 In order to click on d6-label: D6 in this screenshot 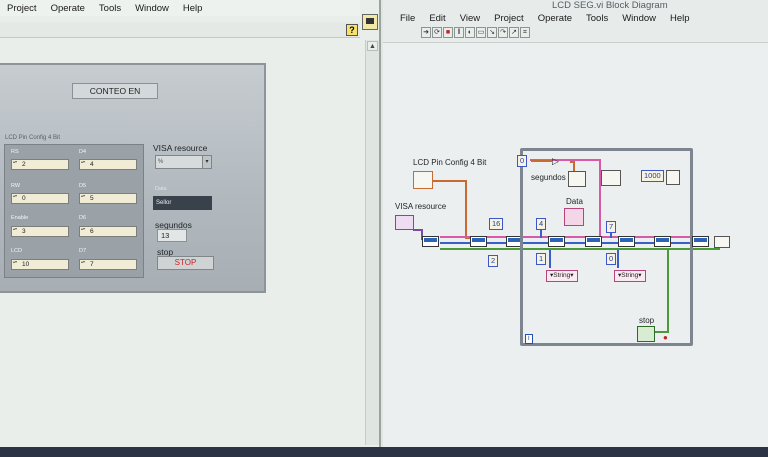, I will do `click(83, 218)`.